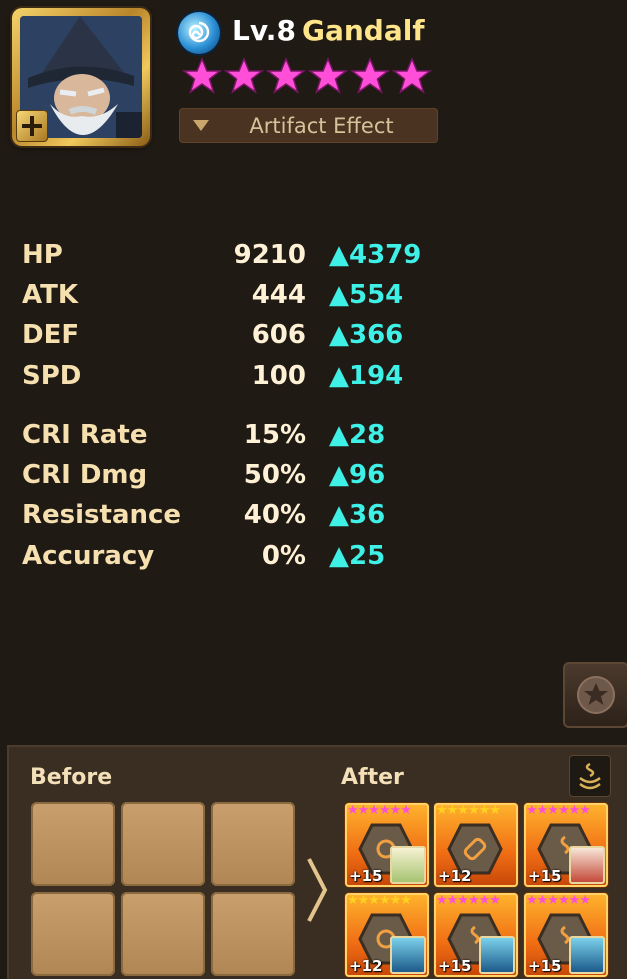 Image resolution: width=627 pixels, height=979 pixels. What do you see at coordinates (363, 30) in the screenshot?
I see `monster-name: Gandalf` at bounding box center [363, 30].